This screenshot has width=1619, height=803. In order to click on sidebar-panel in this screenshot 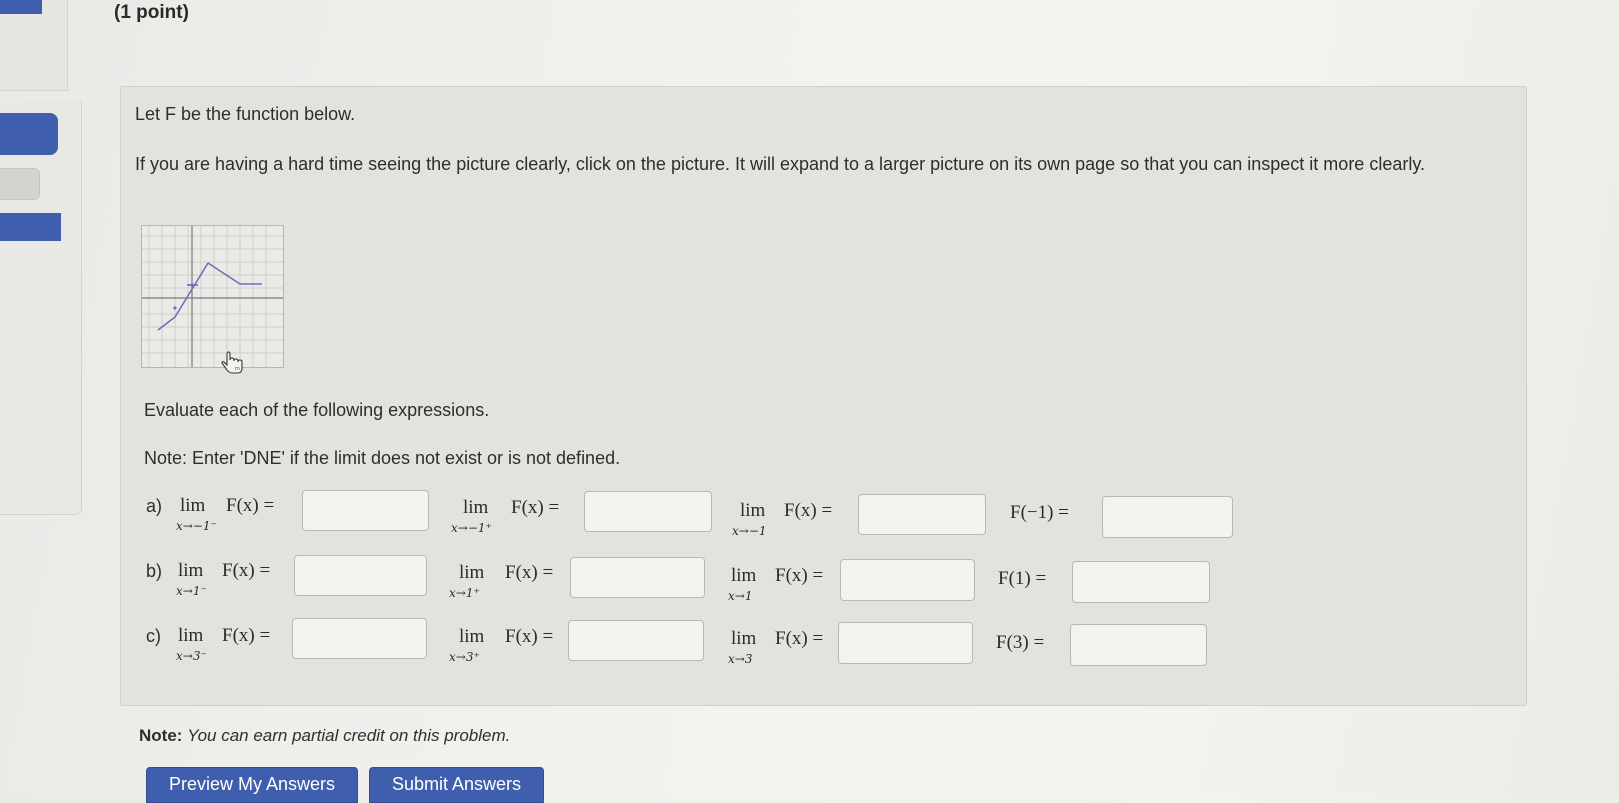, I will do `click(41, 307)`.